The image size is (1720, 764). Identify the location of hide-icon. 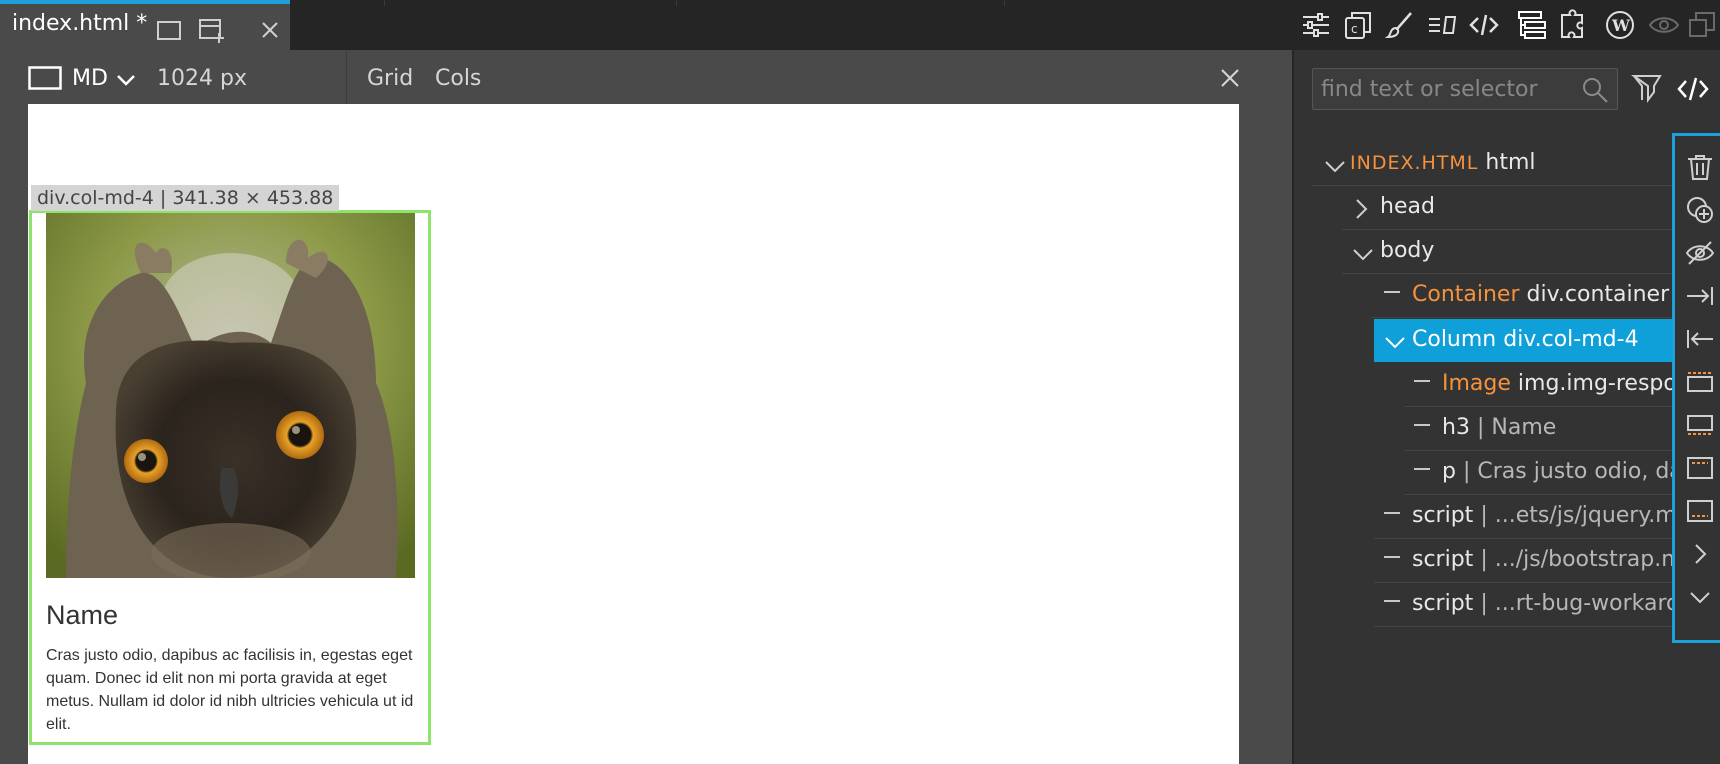
(1700, 253).